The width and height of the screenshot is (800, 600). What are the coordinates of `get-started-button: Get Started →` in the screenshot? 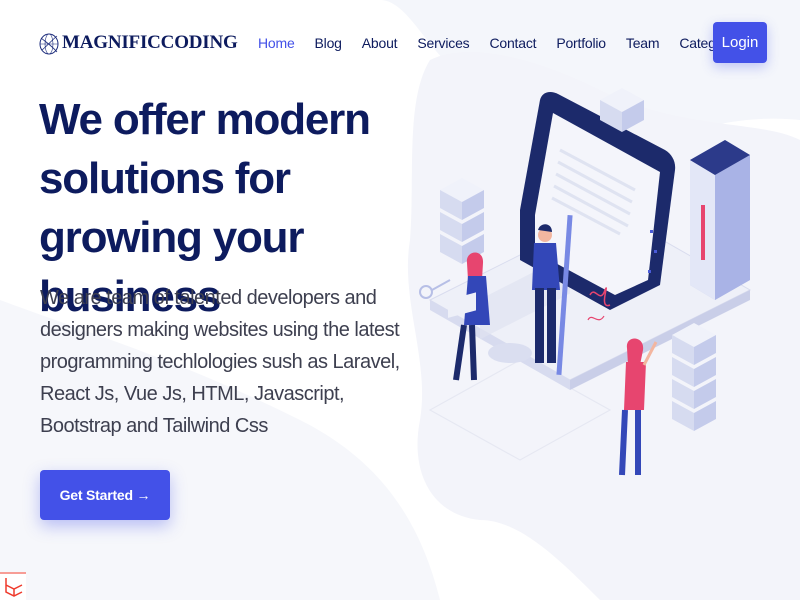 It's located at (105, 495).